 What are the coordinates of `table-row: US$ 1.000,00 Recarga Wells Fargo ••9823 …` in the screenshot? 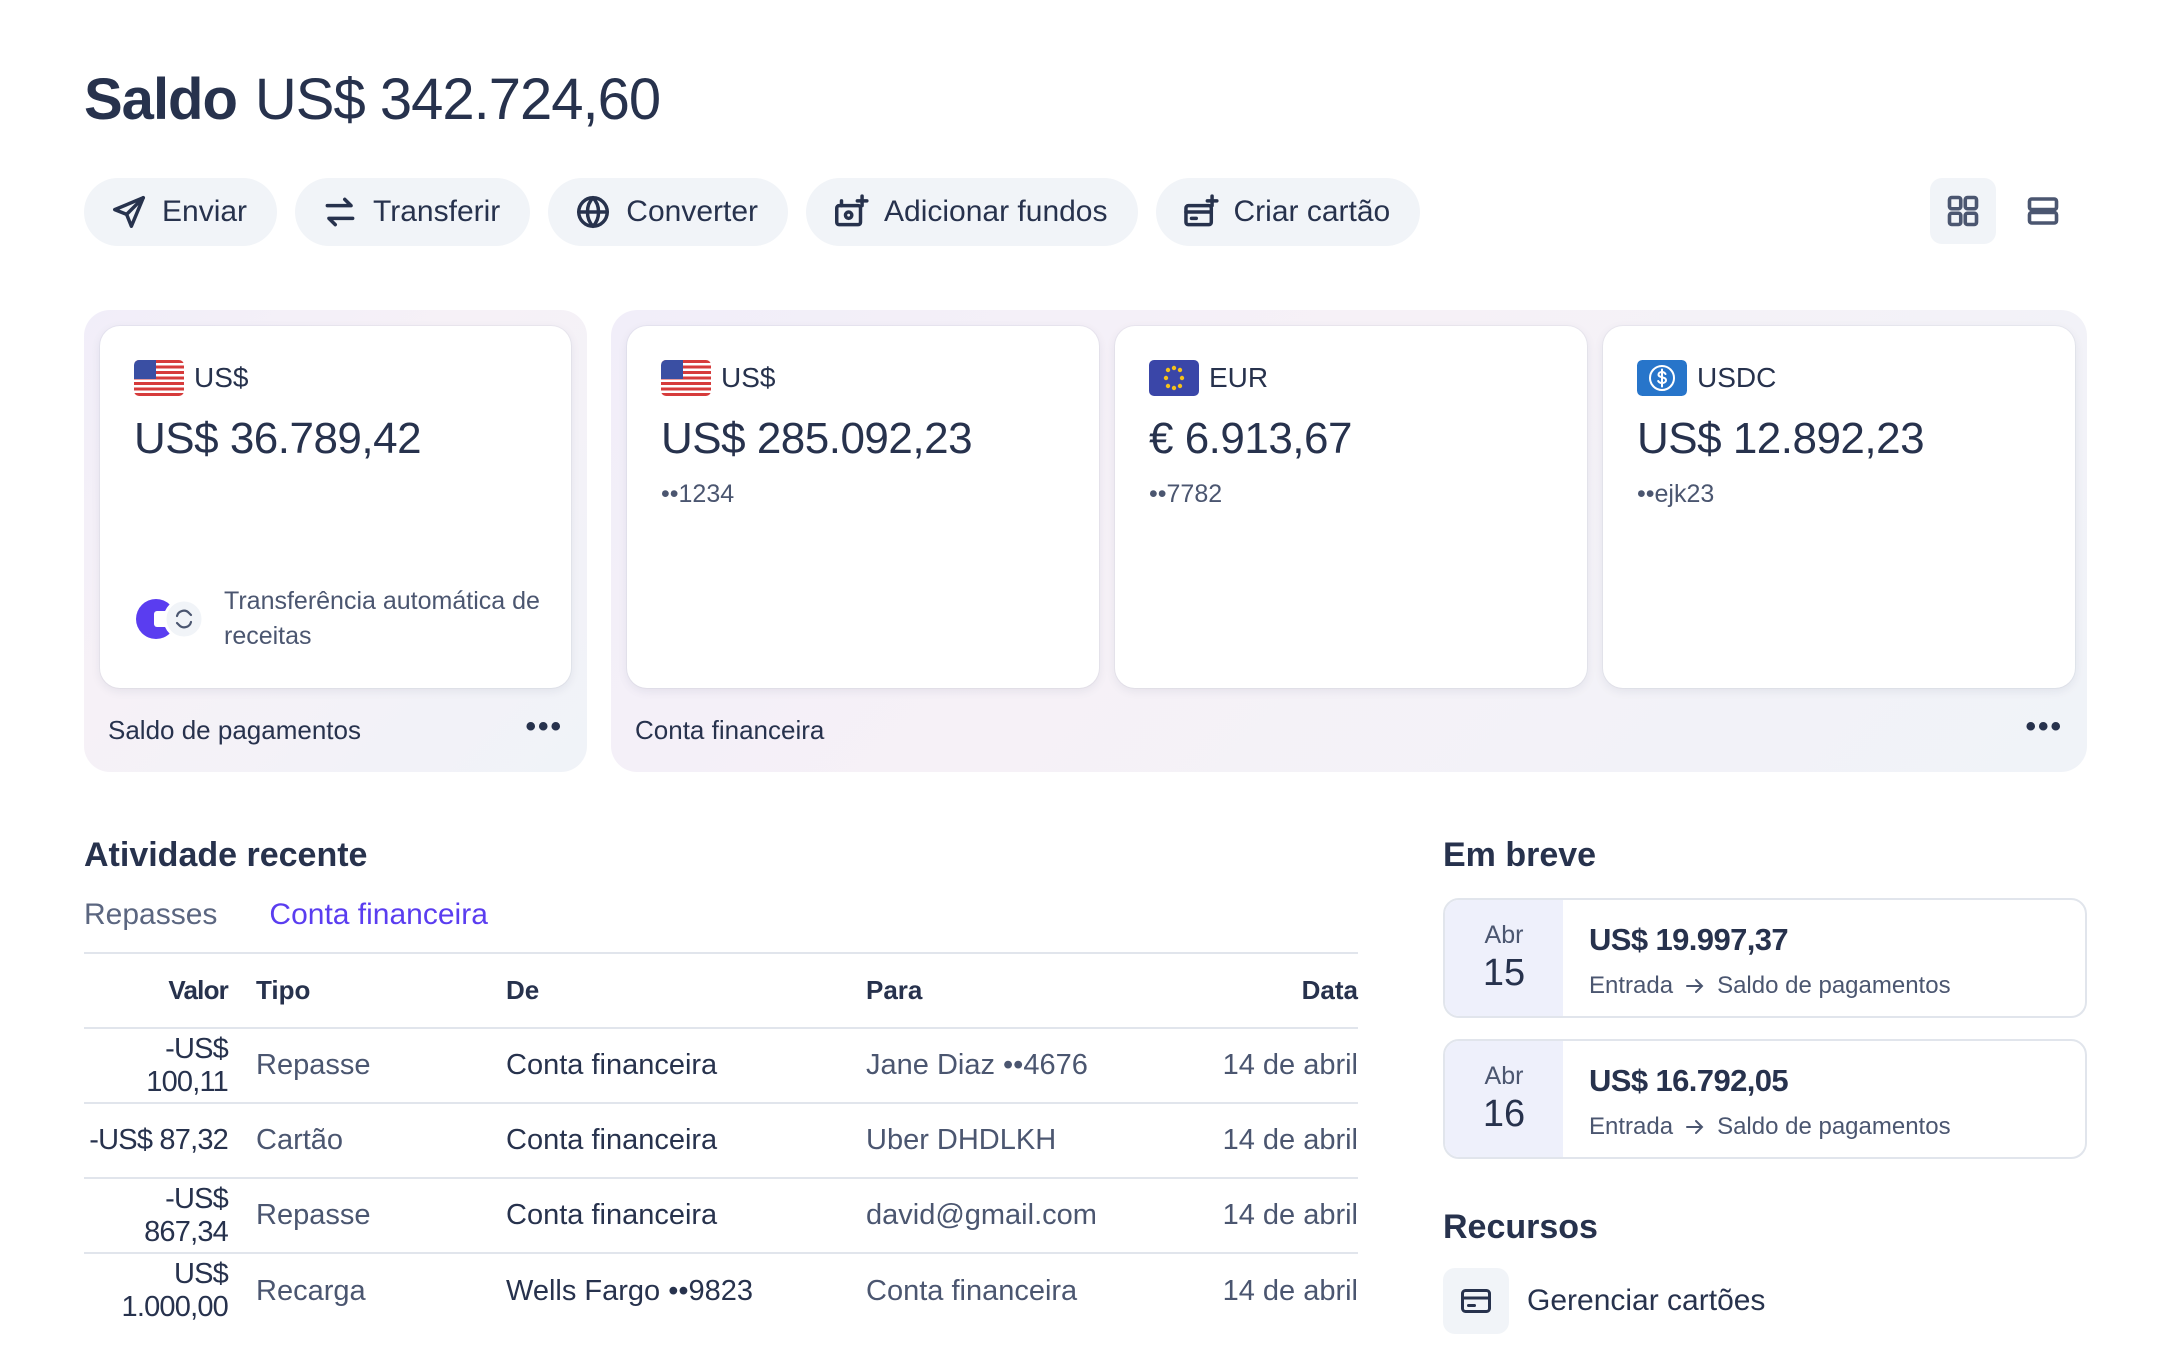 It's located at (721, 1290).